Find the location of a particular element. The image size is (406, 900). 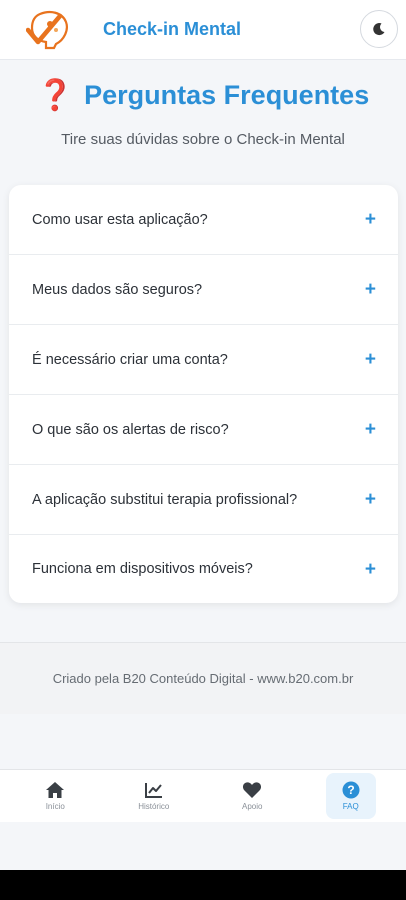

bottom-nav: Início Histórico Apoio ? FAQ is located at coordinates (203, 795).